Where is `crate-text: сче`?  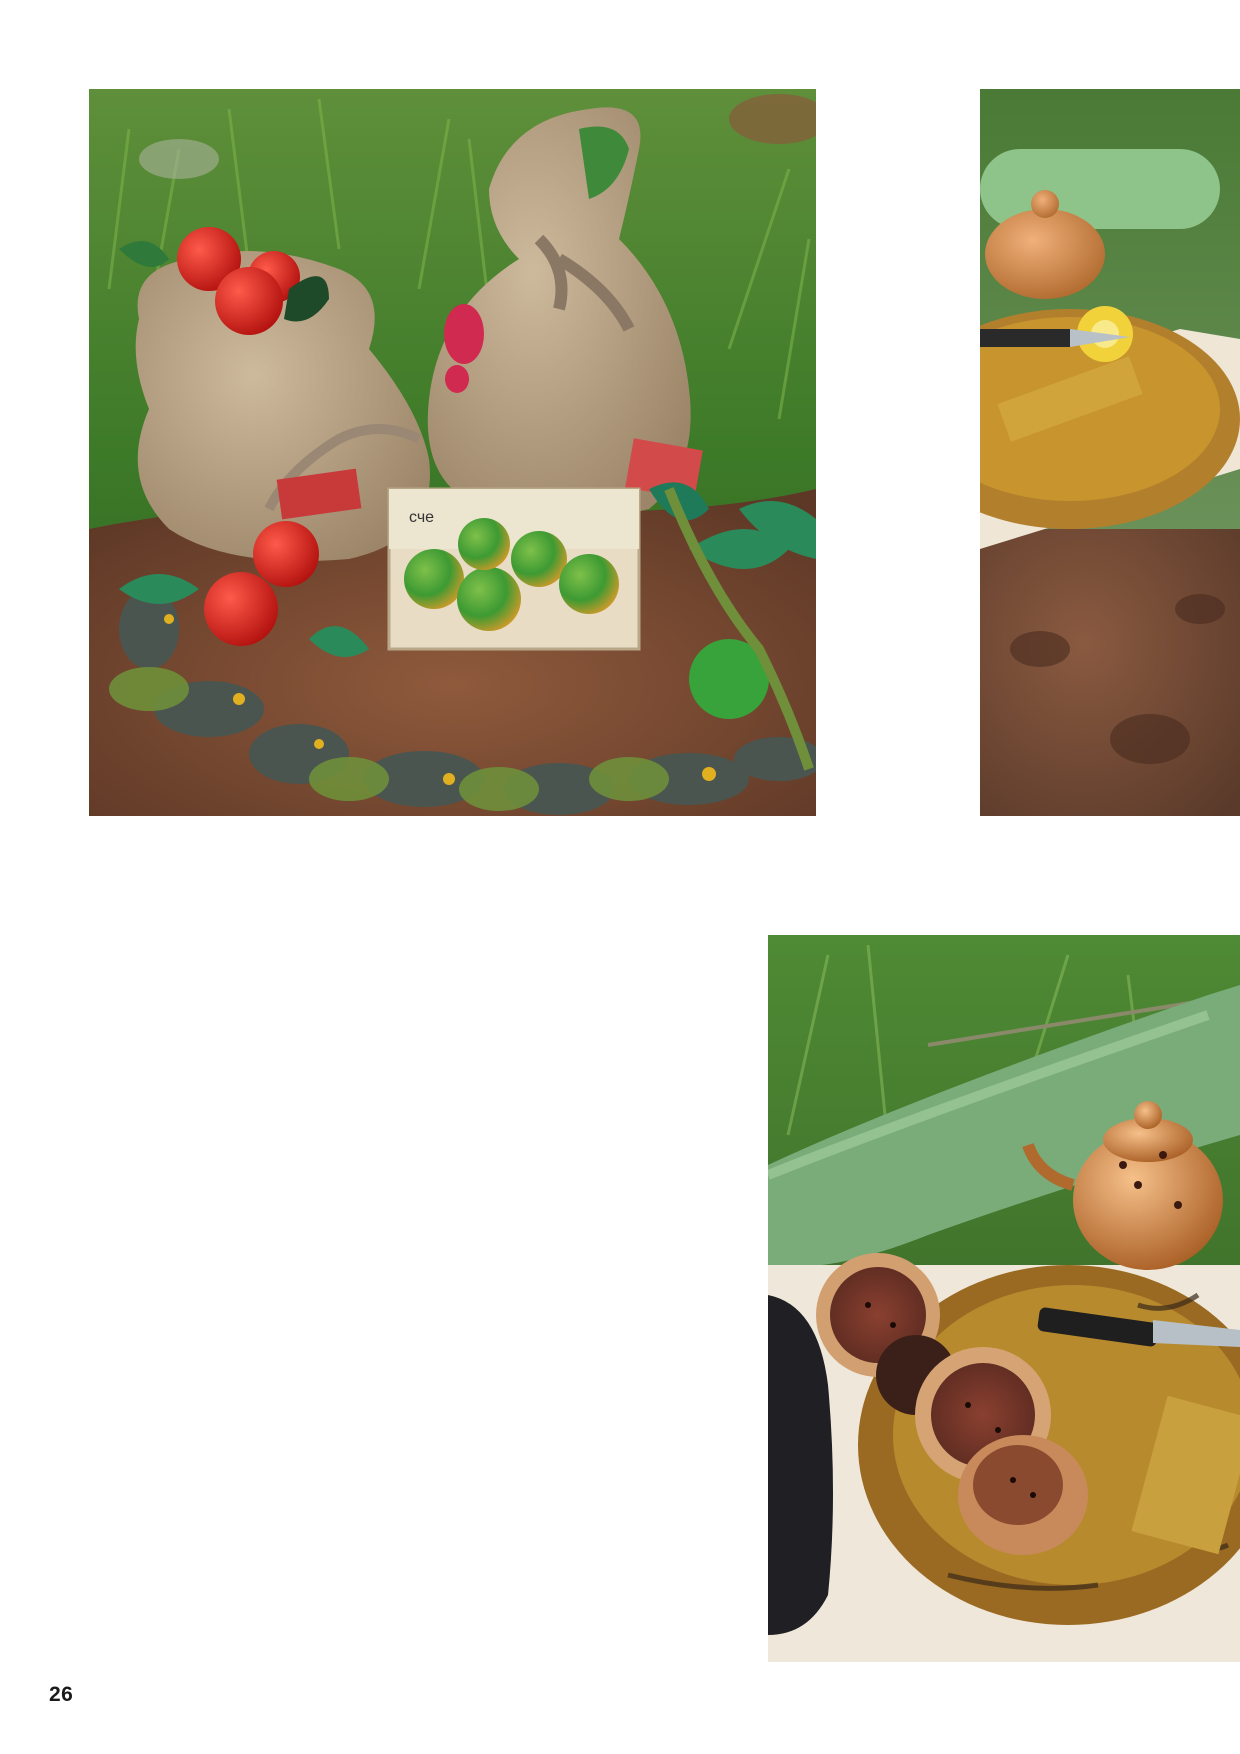
crate-text: сче is located at coordinates (421, 517).